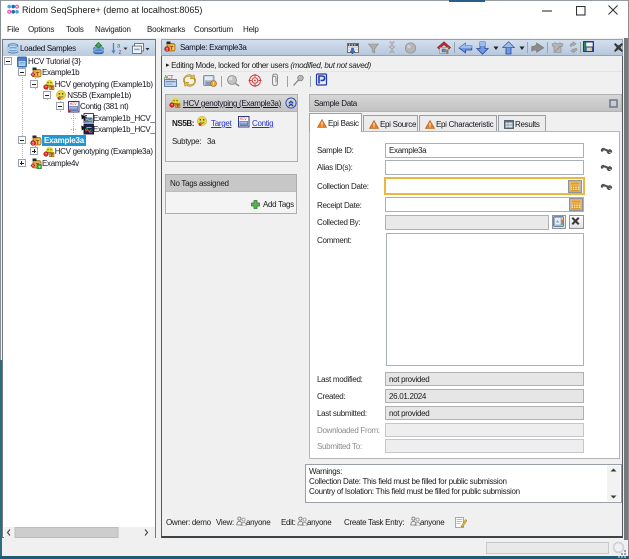  What do you see at coordinates (120, 52) in the screenshot?
I see `svg-text: z` at bounding box center [120, 52].